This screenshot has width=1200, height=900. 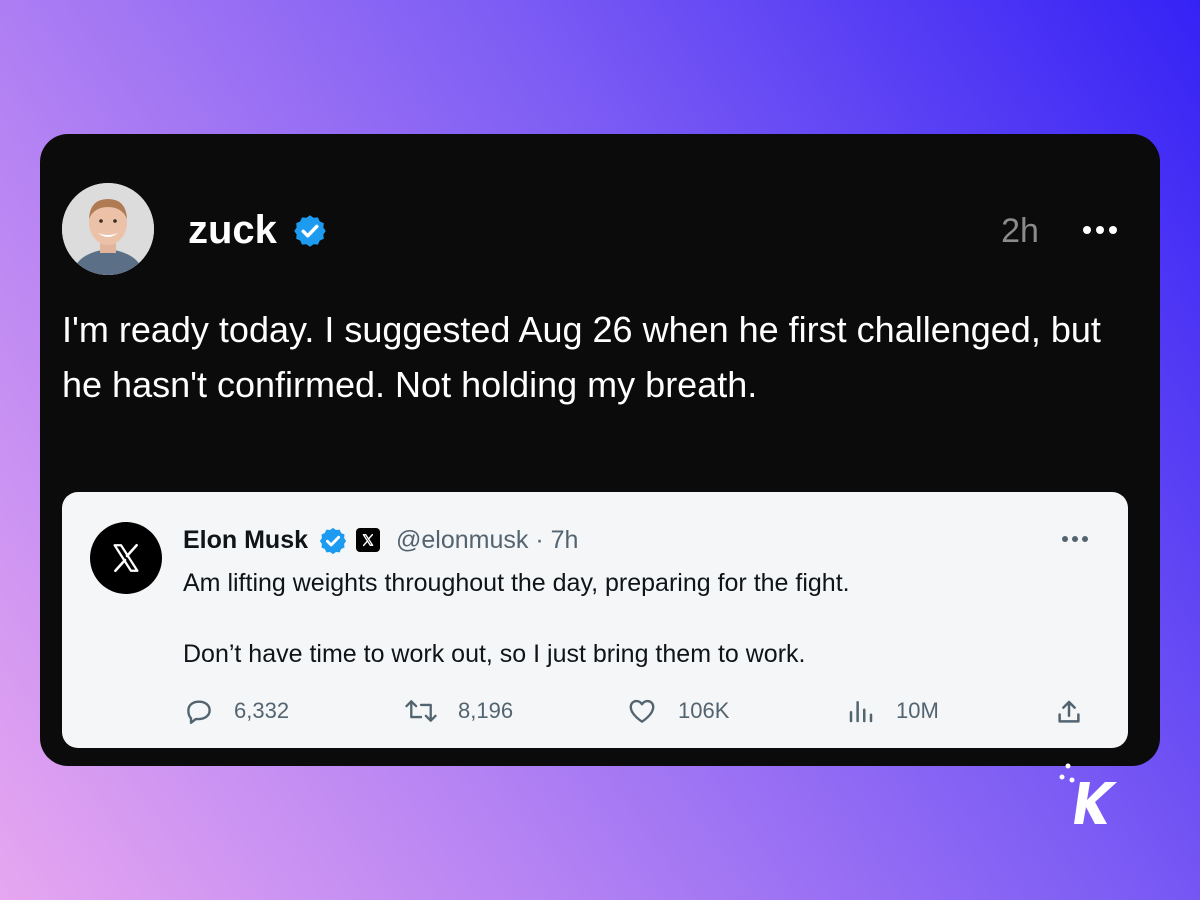 What do you see at coordinates (892, 711) in the screenshot?
I see `views-button: 10M` at bounding box center [892, 711].